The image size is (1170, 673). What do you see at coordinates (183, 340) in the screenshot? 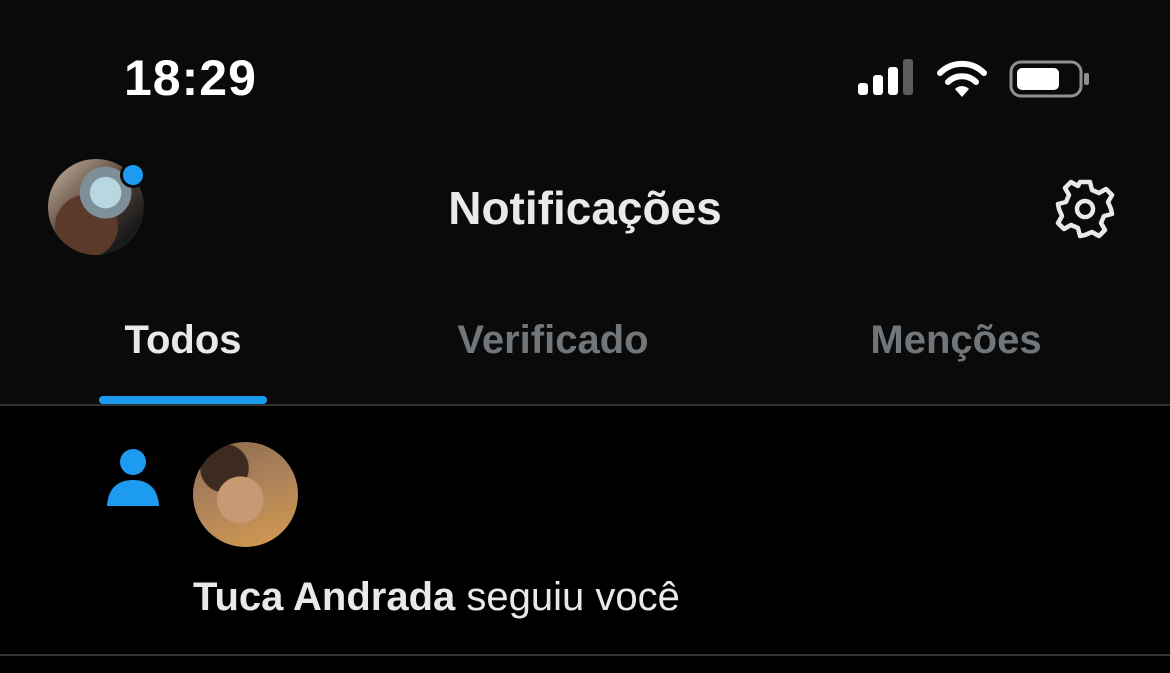
I see `tab-todos: Todos` at bounding box center [183, 340].